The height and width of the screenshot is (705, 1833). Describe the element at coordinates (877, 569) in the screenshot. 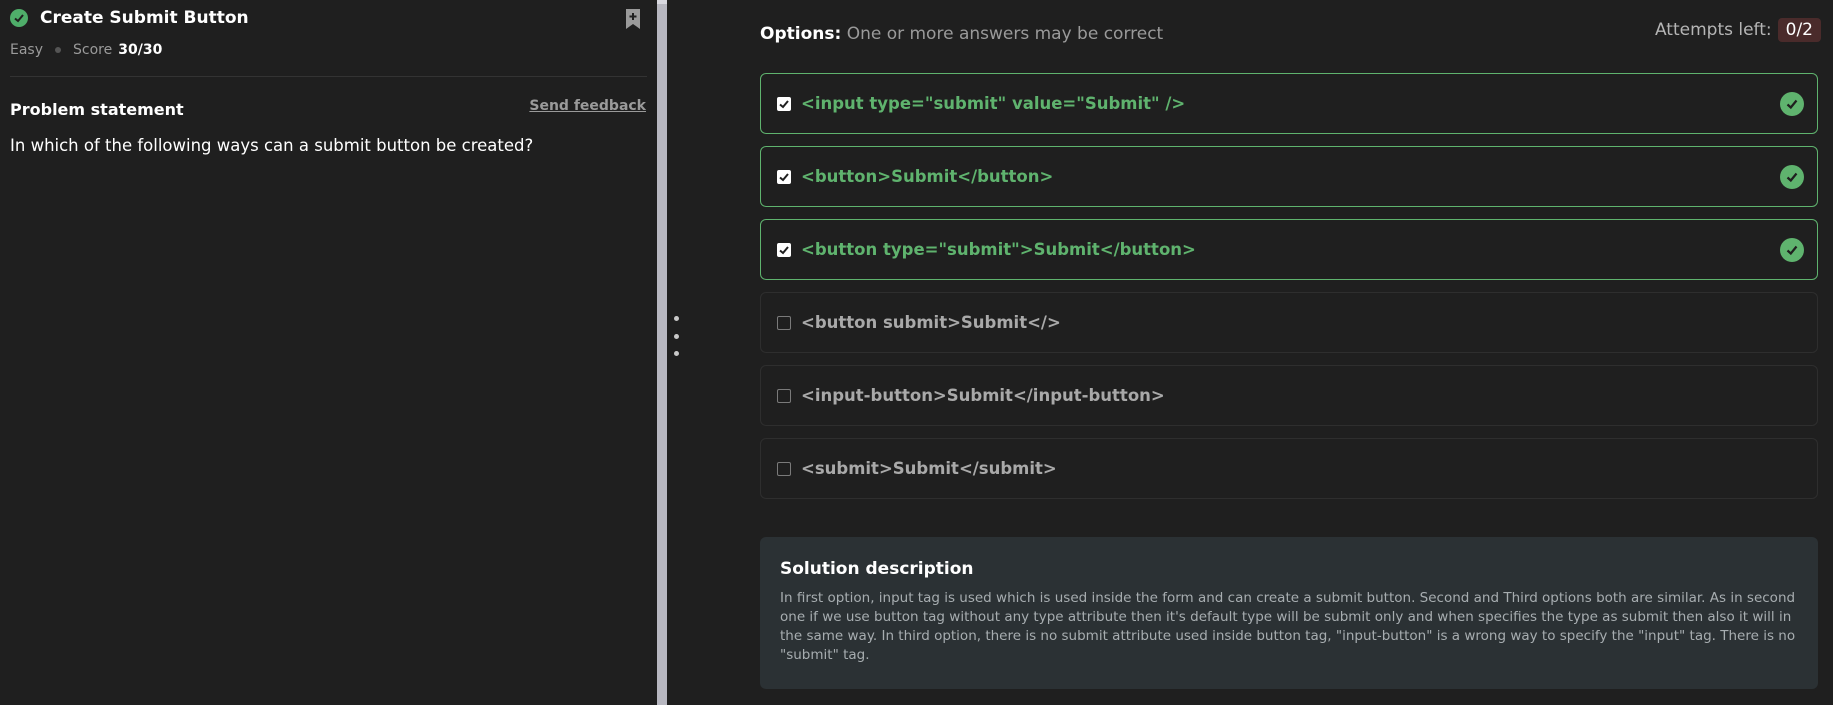

I see `solution-heading: Solution description` at that location.